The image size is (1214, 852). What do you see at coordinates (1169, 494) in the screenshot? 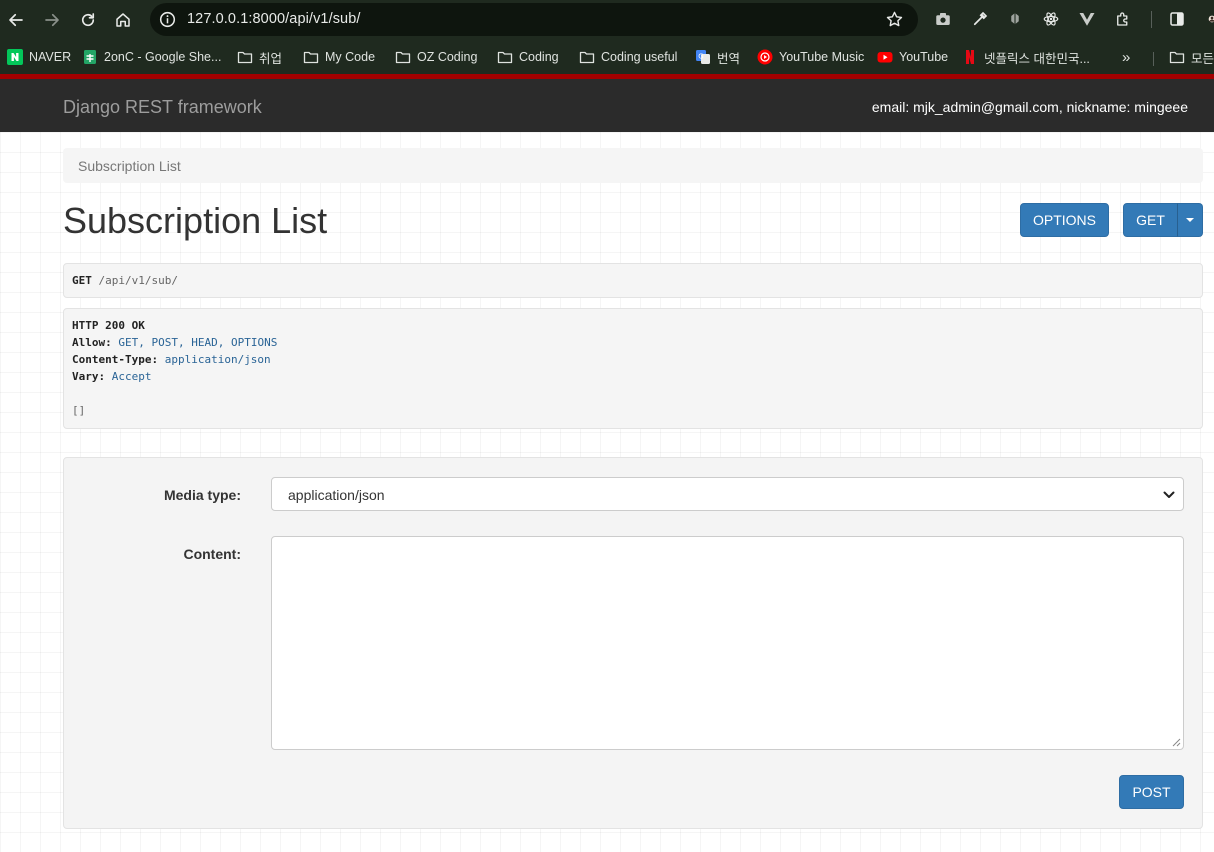
I see `chevron-down-icon` at bounding box center [1169, 494].